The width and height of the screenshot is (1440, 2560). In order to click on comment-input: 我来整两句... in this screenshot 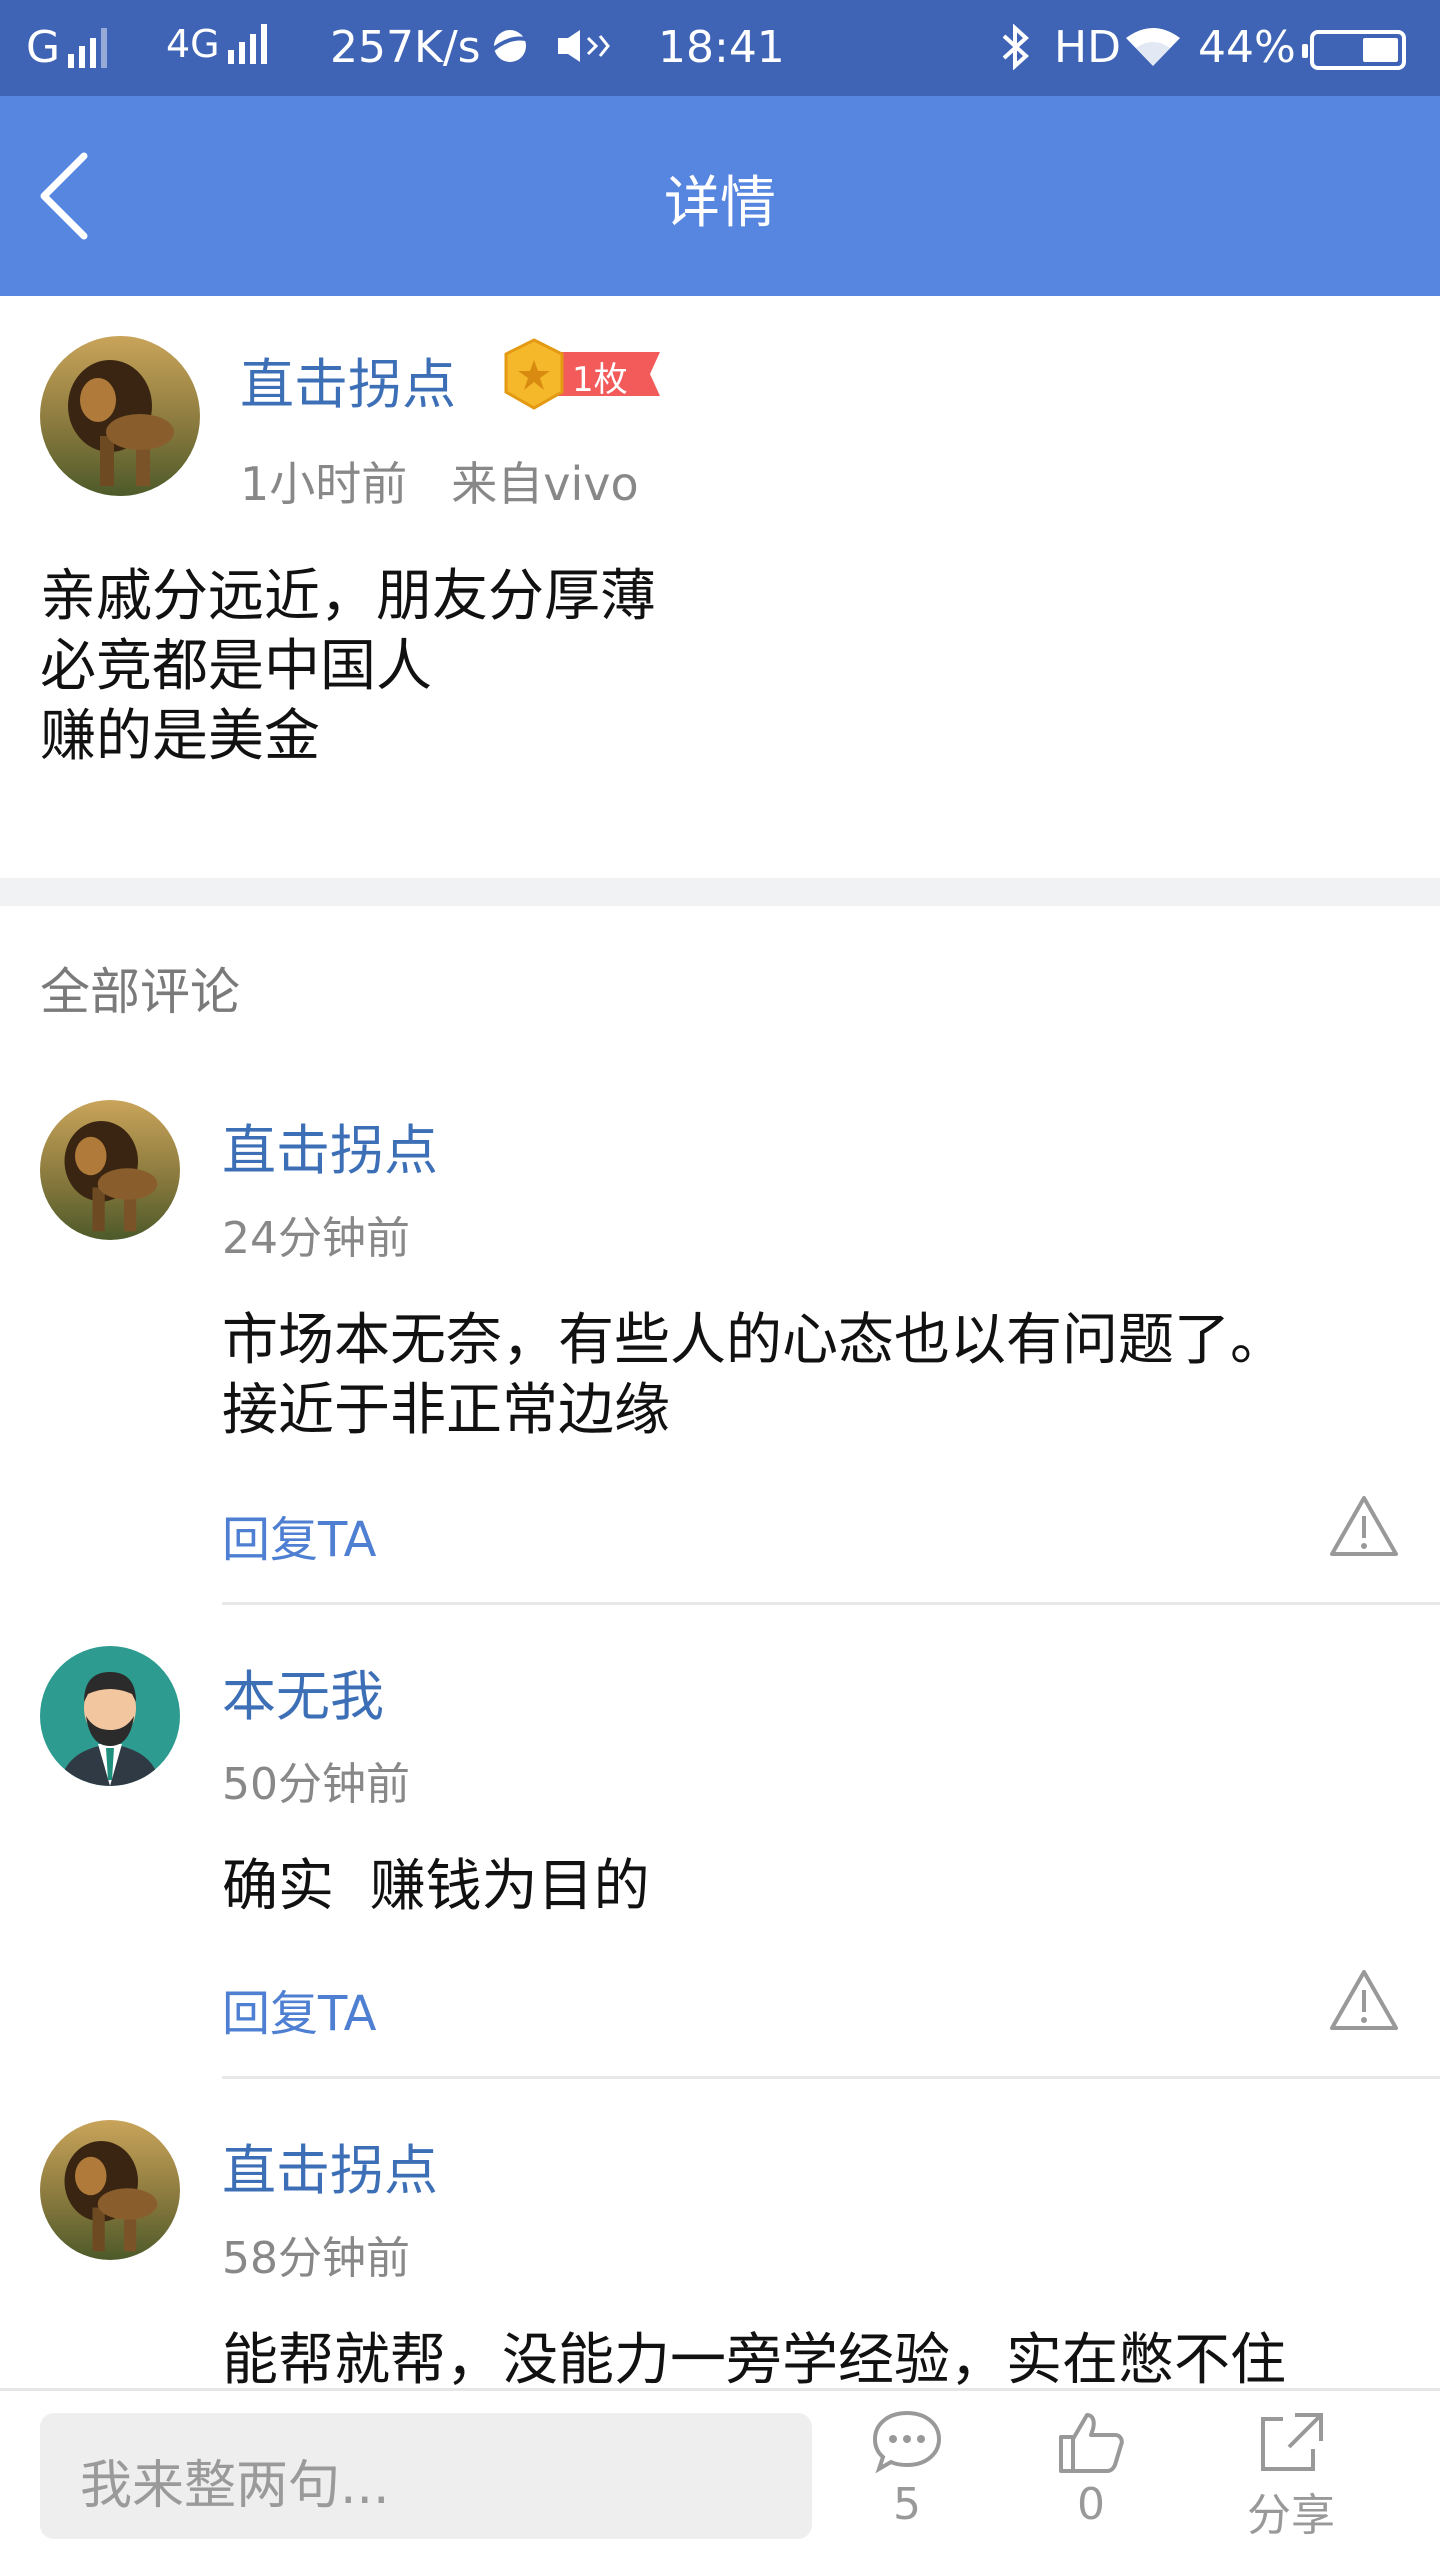, I will do `click(426, 2476)`.